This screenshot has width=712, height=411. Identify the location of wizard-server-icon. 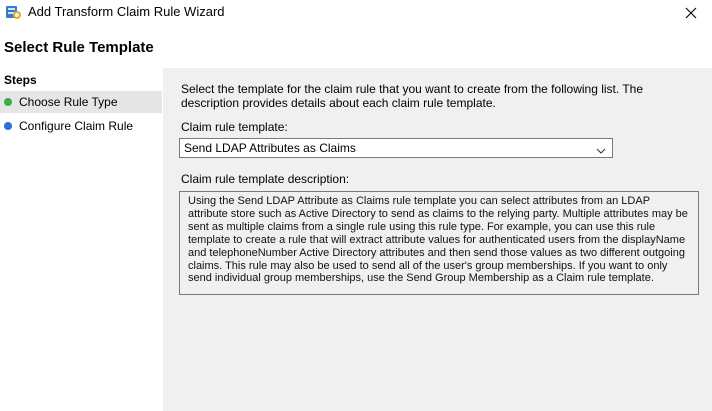
(13, 12).